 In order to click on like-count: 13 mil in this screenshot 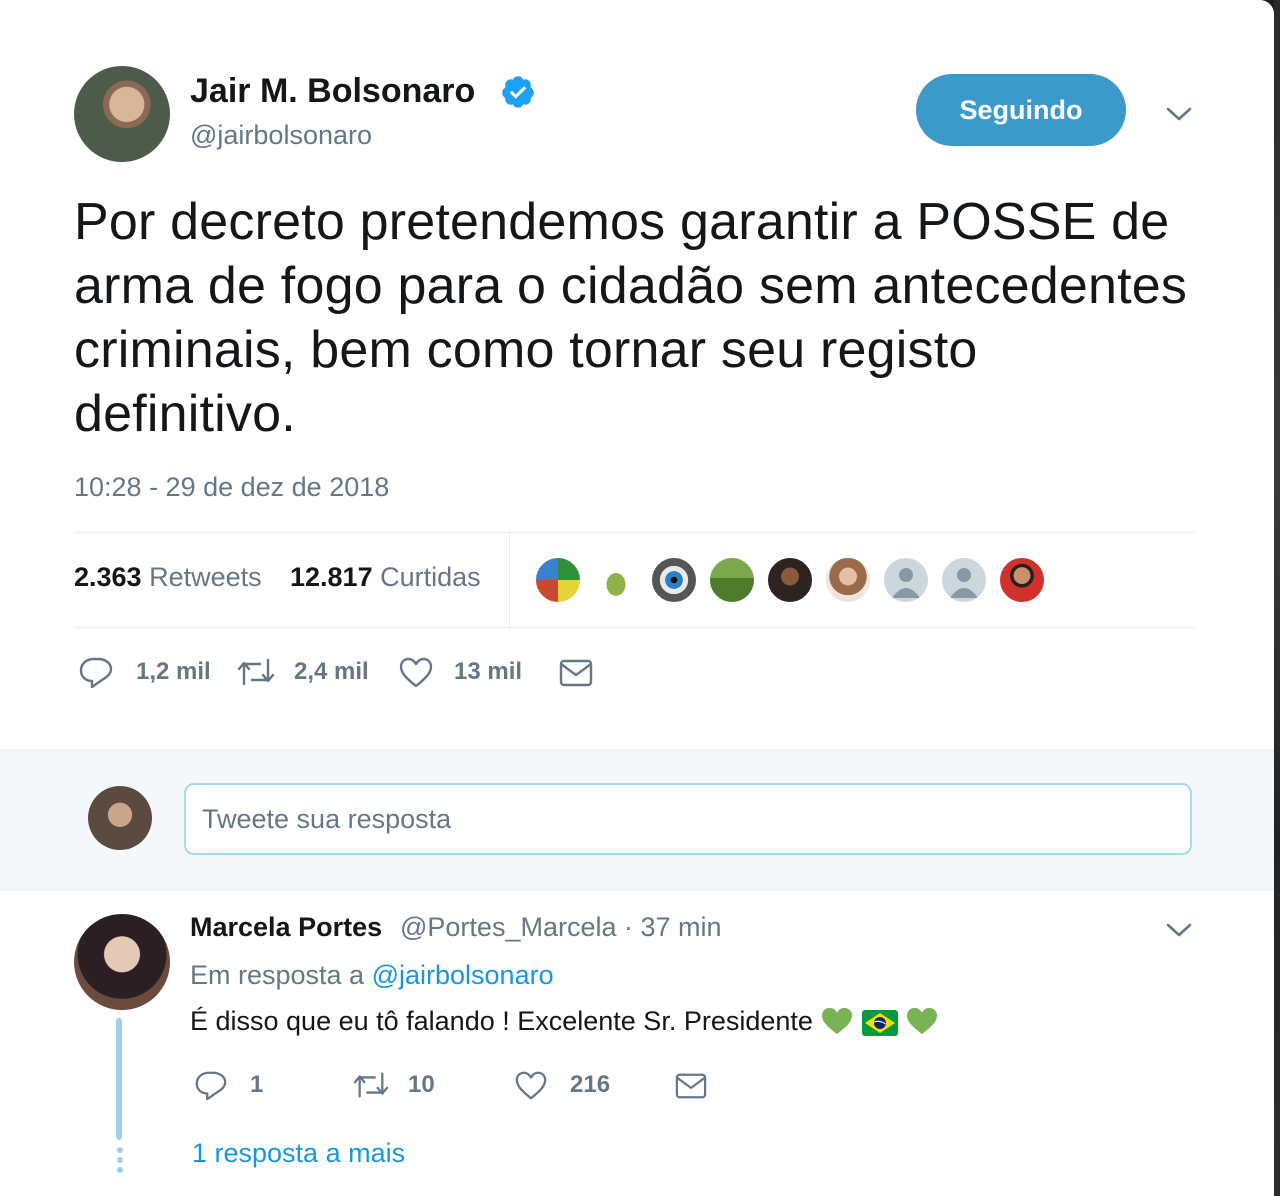, I will do `click(488, 671)`.